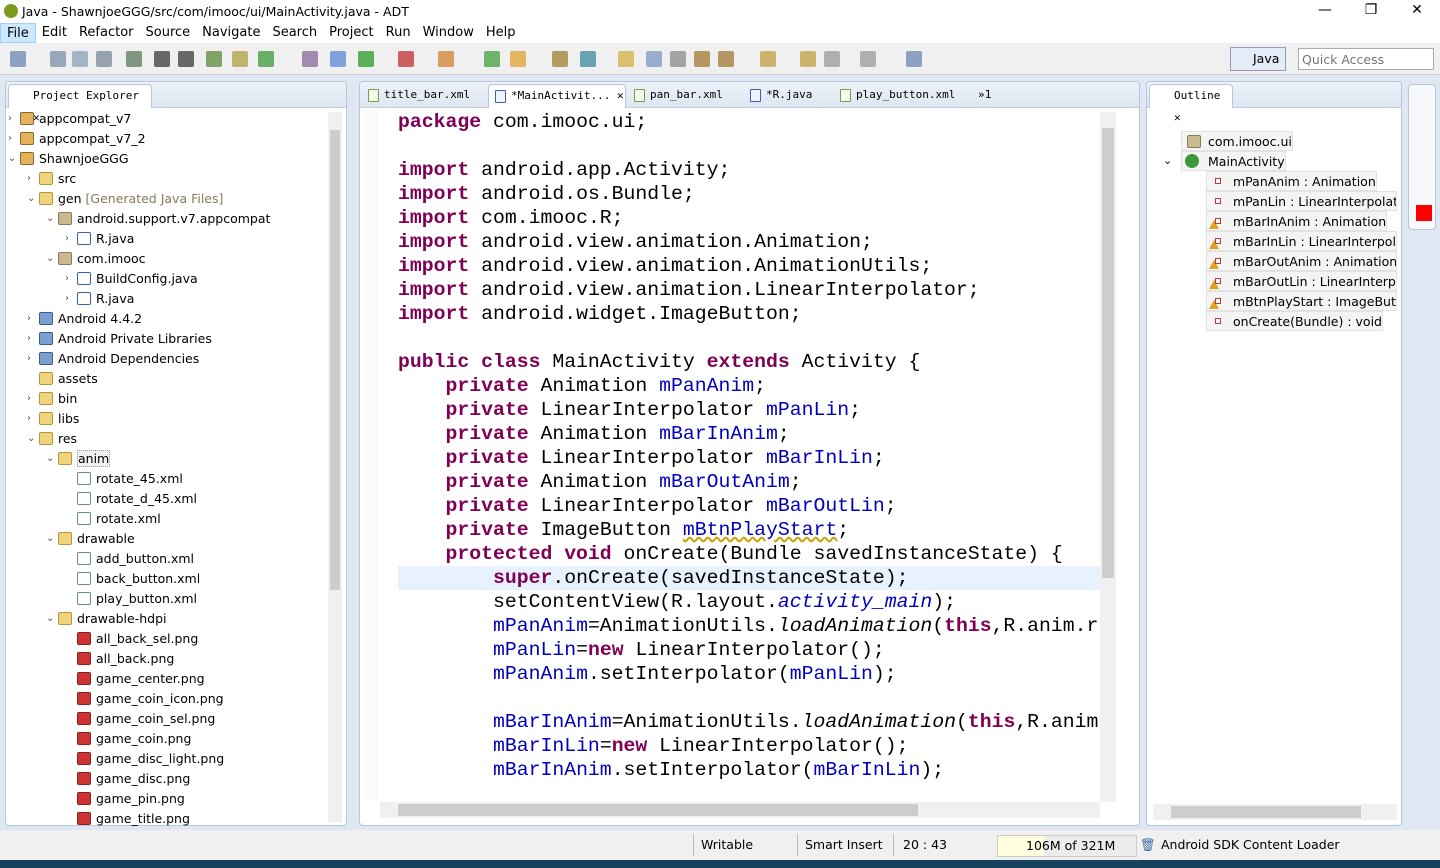  What do you see at coordinates (740, 810) in the screenshot?
I see `horizontal-scrollbar` at bounding box center [740, 810].